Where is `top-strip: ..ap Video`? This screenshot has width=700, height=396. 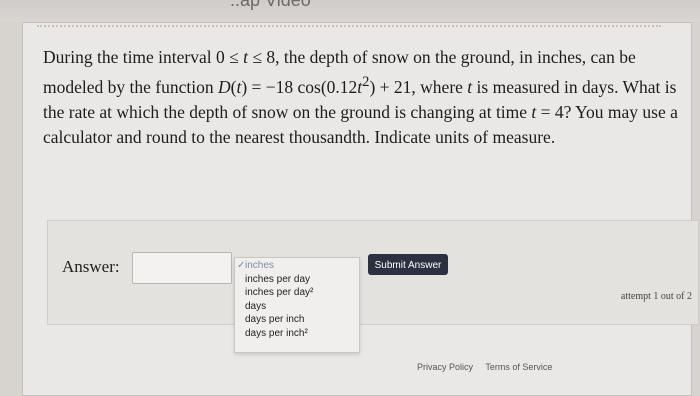
top-strip: ..ap Video is located at coordinates (350, 11).